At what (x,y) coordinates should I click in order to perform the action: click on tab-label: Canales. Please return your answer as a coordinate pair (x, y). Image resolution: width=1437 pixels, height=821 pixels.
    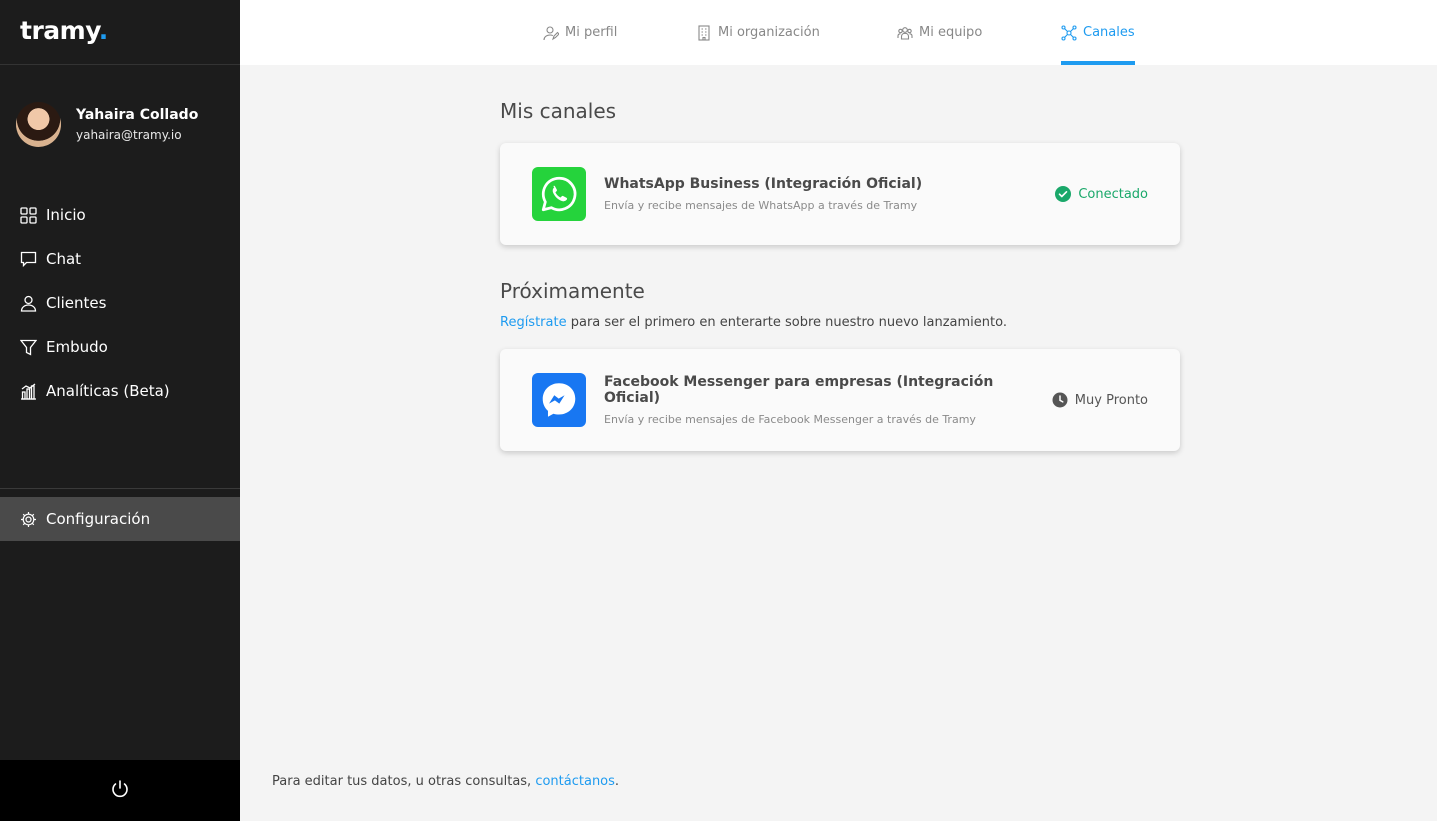
    Looking at the image, I should click on (1109, 32).